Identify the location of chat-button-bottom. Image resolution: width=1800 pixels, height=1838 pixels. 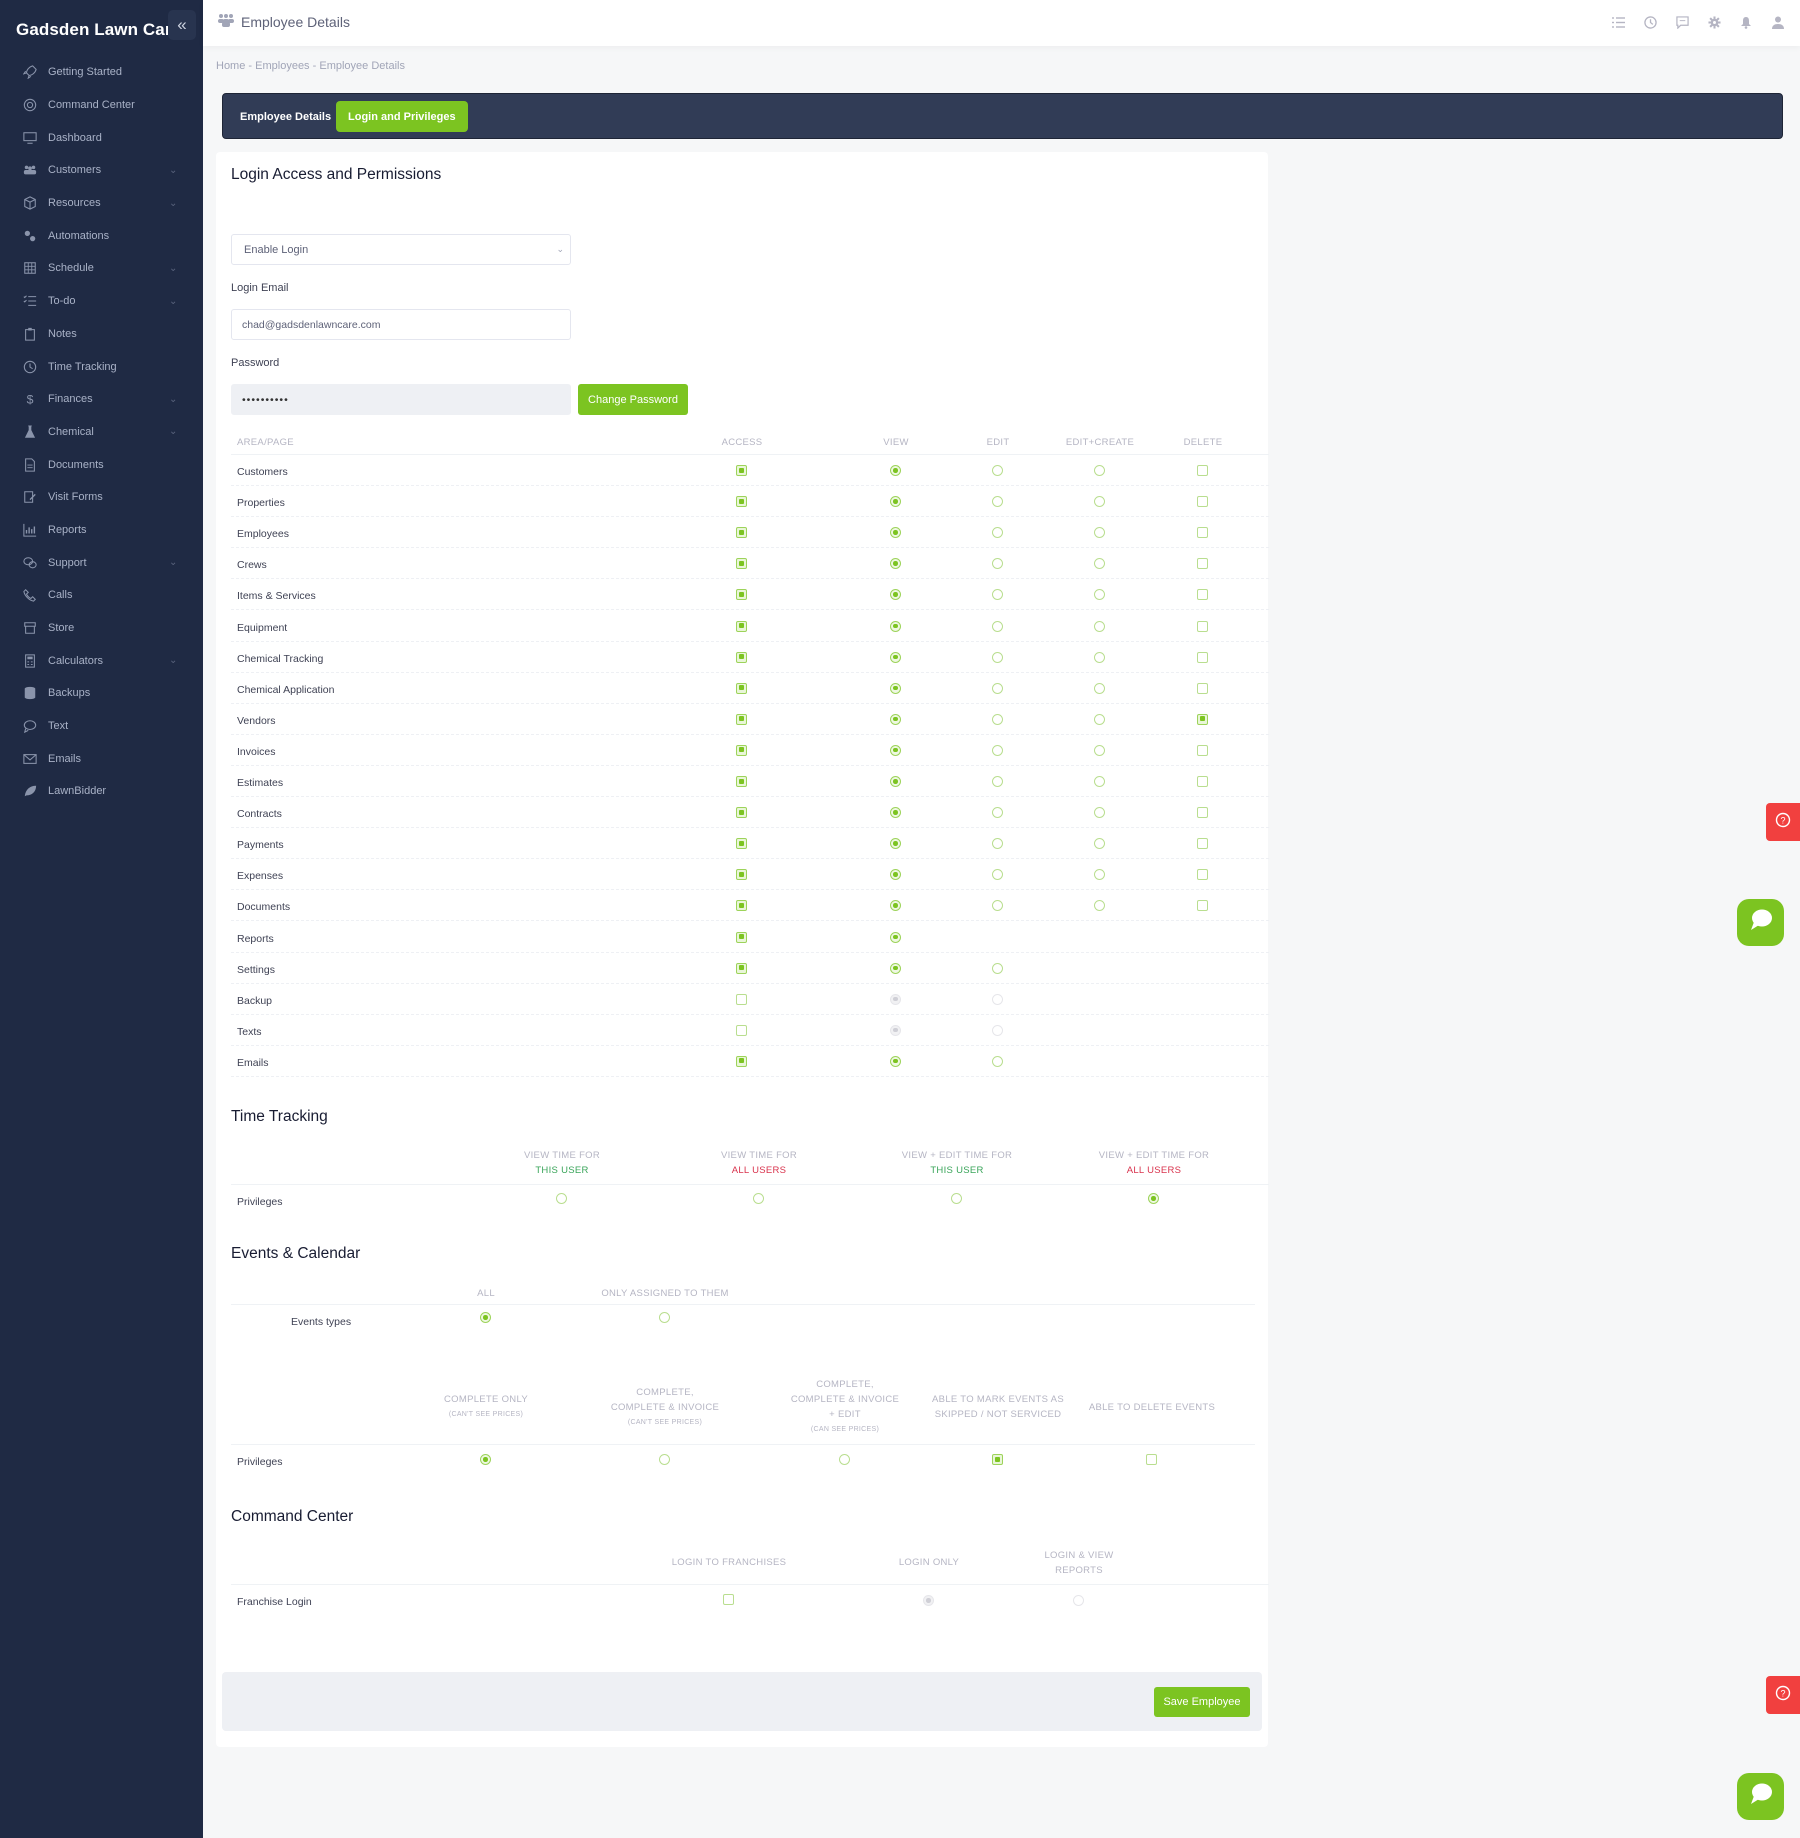
(1760, 1796).